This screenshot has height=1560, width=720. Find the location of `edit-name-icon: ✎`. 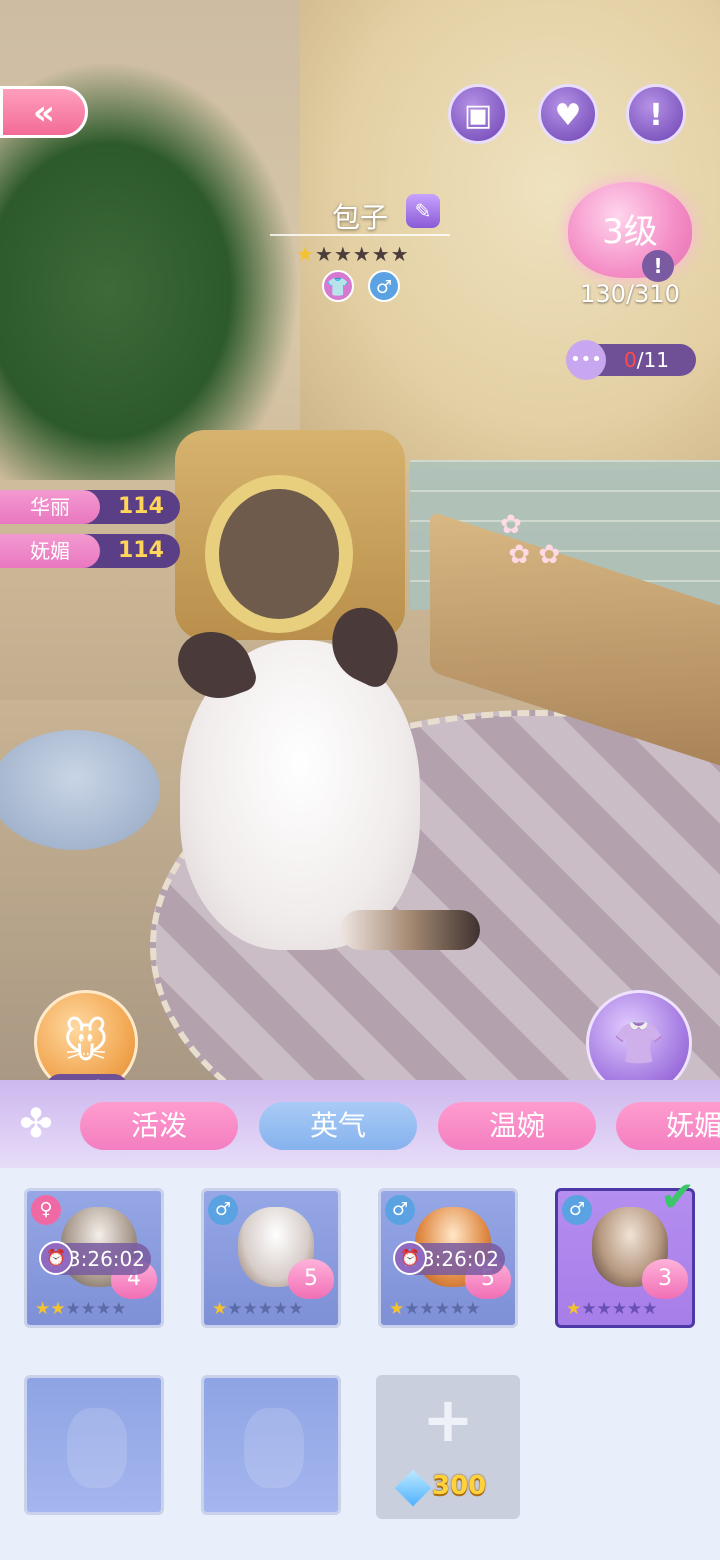

edit-name-icon: ✎ is located at coordinates (423, 211).